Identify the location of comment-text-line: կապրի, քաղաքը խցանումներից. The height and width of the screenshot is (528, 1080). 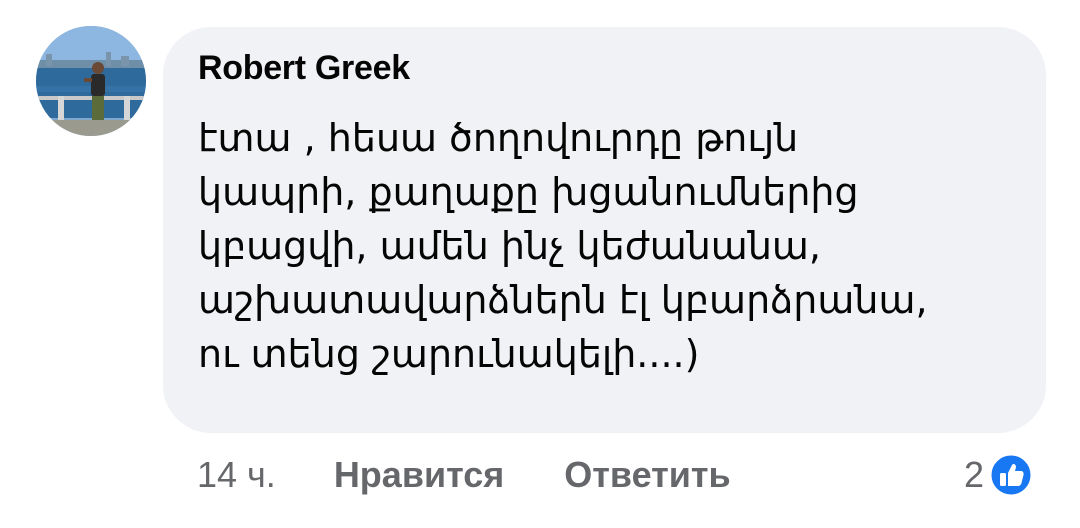
(528, 192).